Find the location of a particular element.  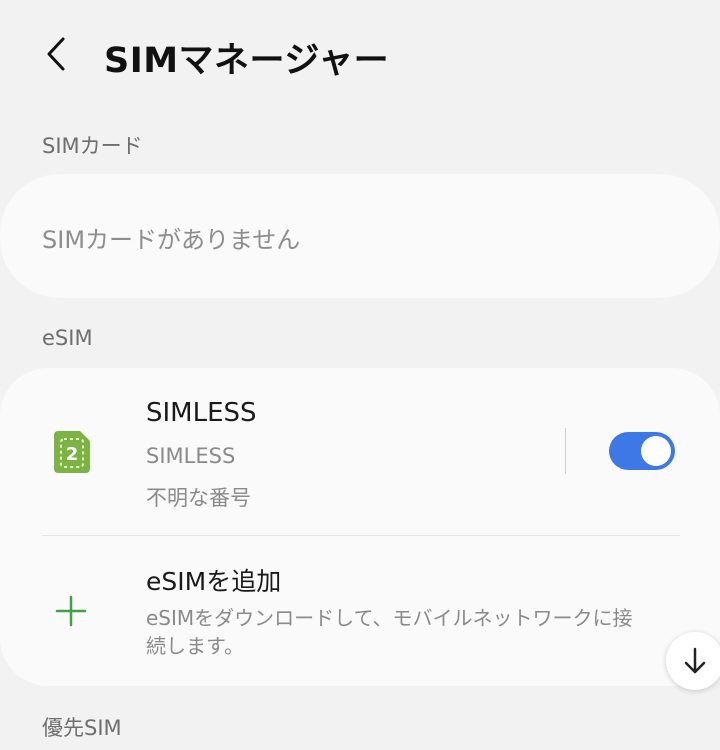

section-label-esim: eSIM is located at coordinates (67, 338).